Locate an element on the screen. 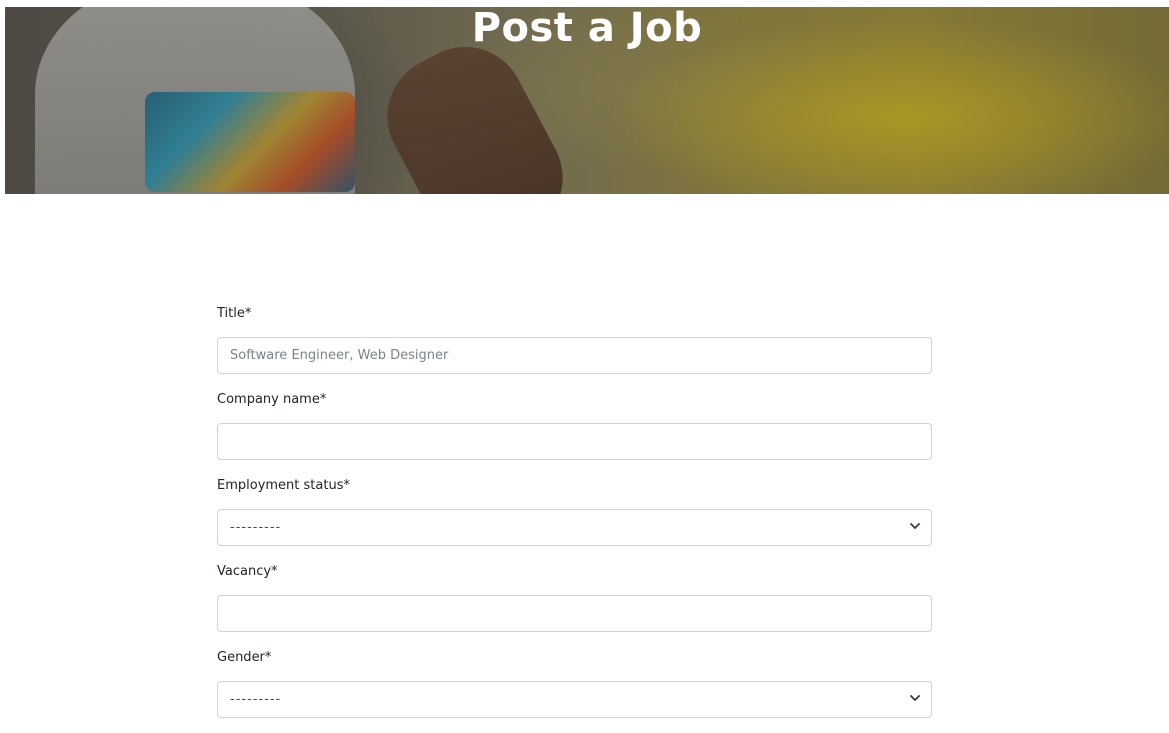  title-label: Title* is located at coordinates (234, 313).